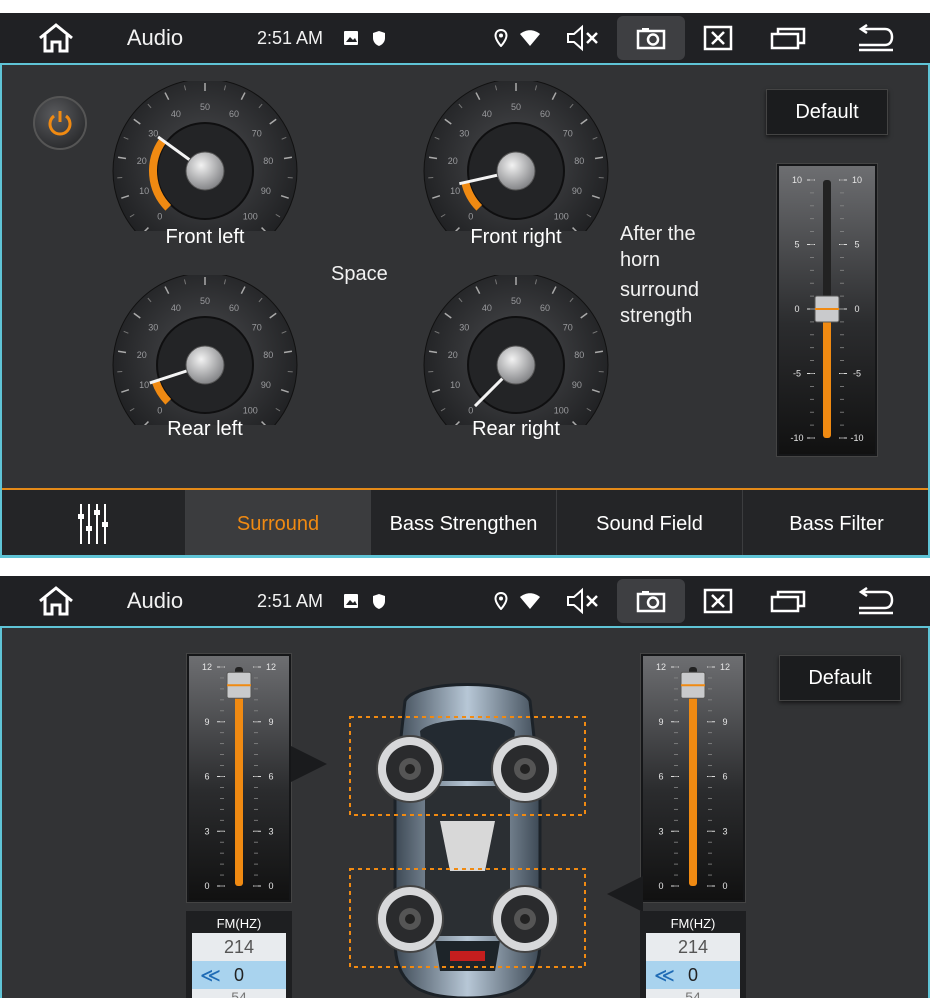  Describe the element at coordinates (568, 133) in the screenshot. I see `gauge-tick-label: 70` at that location.